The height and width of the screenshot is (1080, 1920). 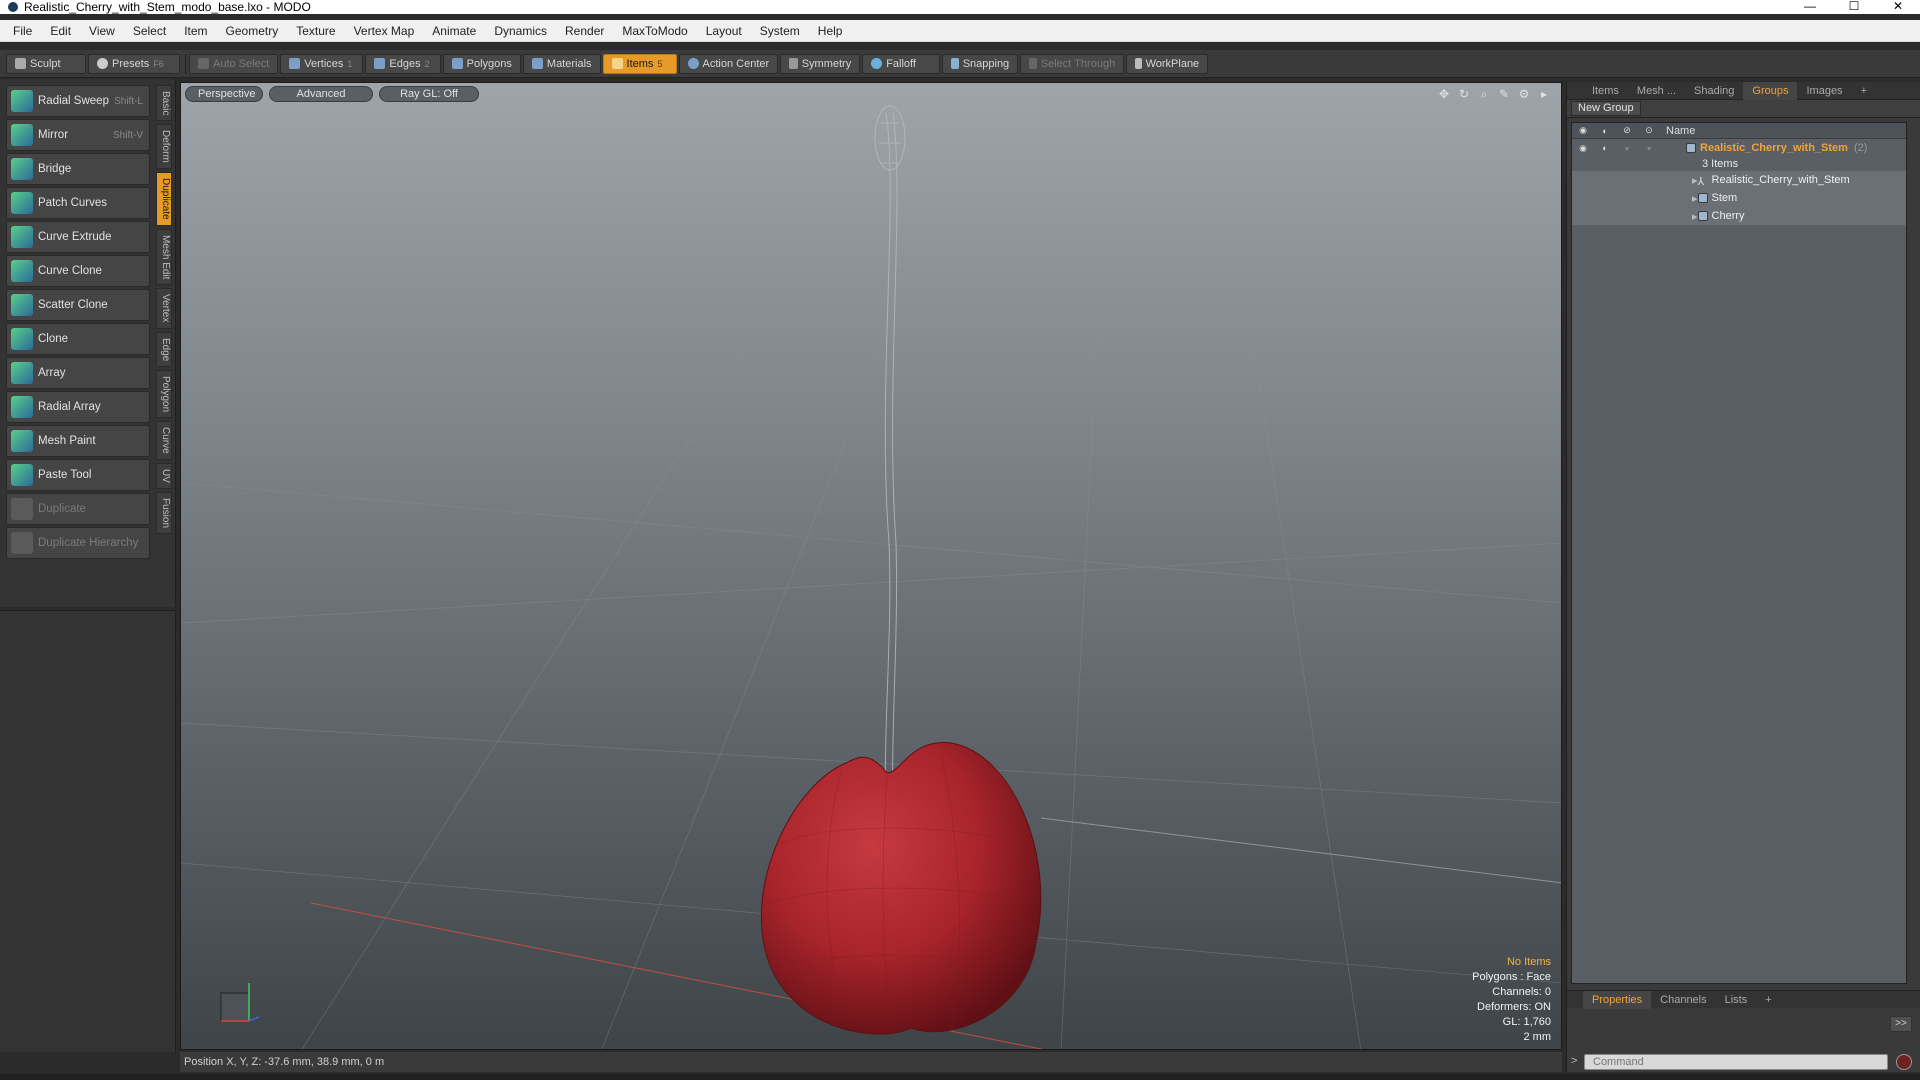 What do you see at coordinates (1444, 94) in the screenshot?
I see `pan-icon: ✥` at bounding box center [1444, 94].